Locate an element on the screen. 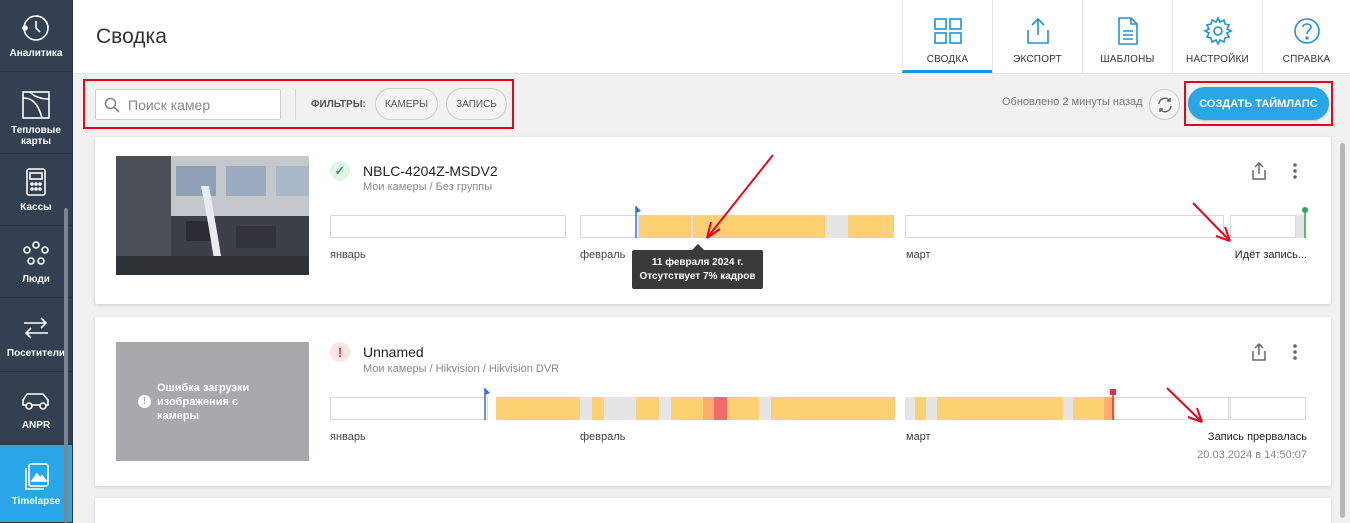 The image size is (1350, 523). updated-status: Обновлено 2 минуты назад is located at coordinates (1072, 102).